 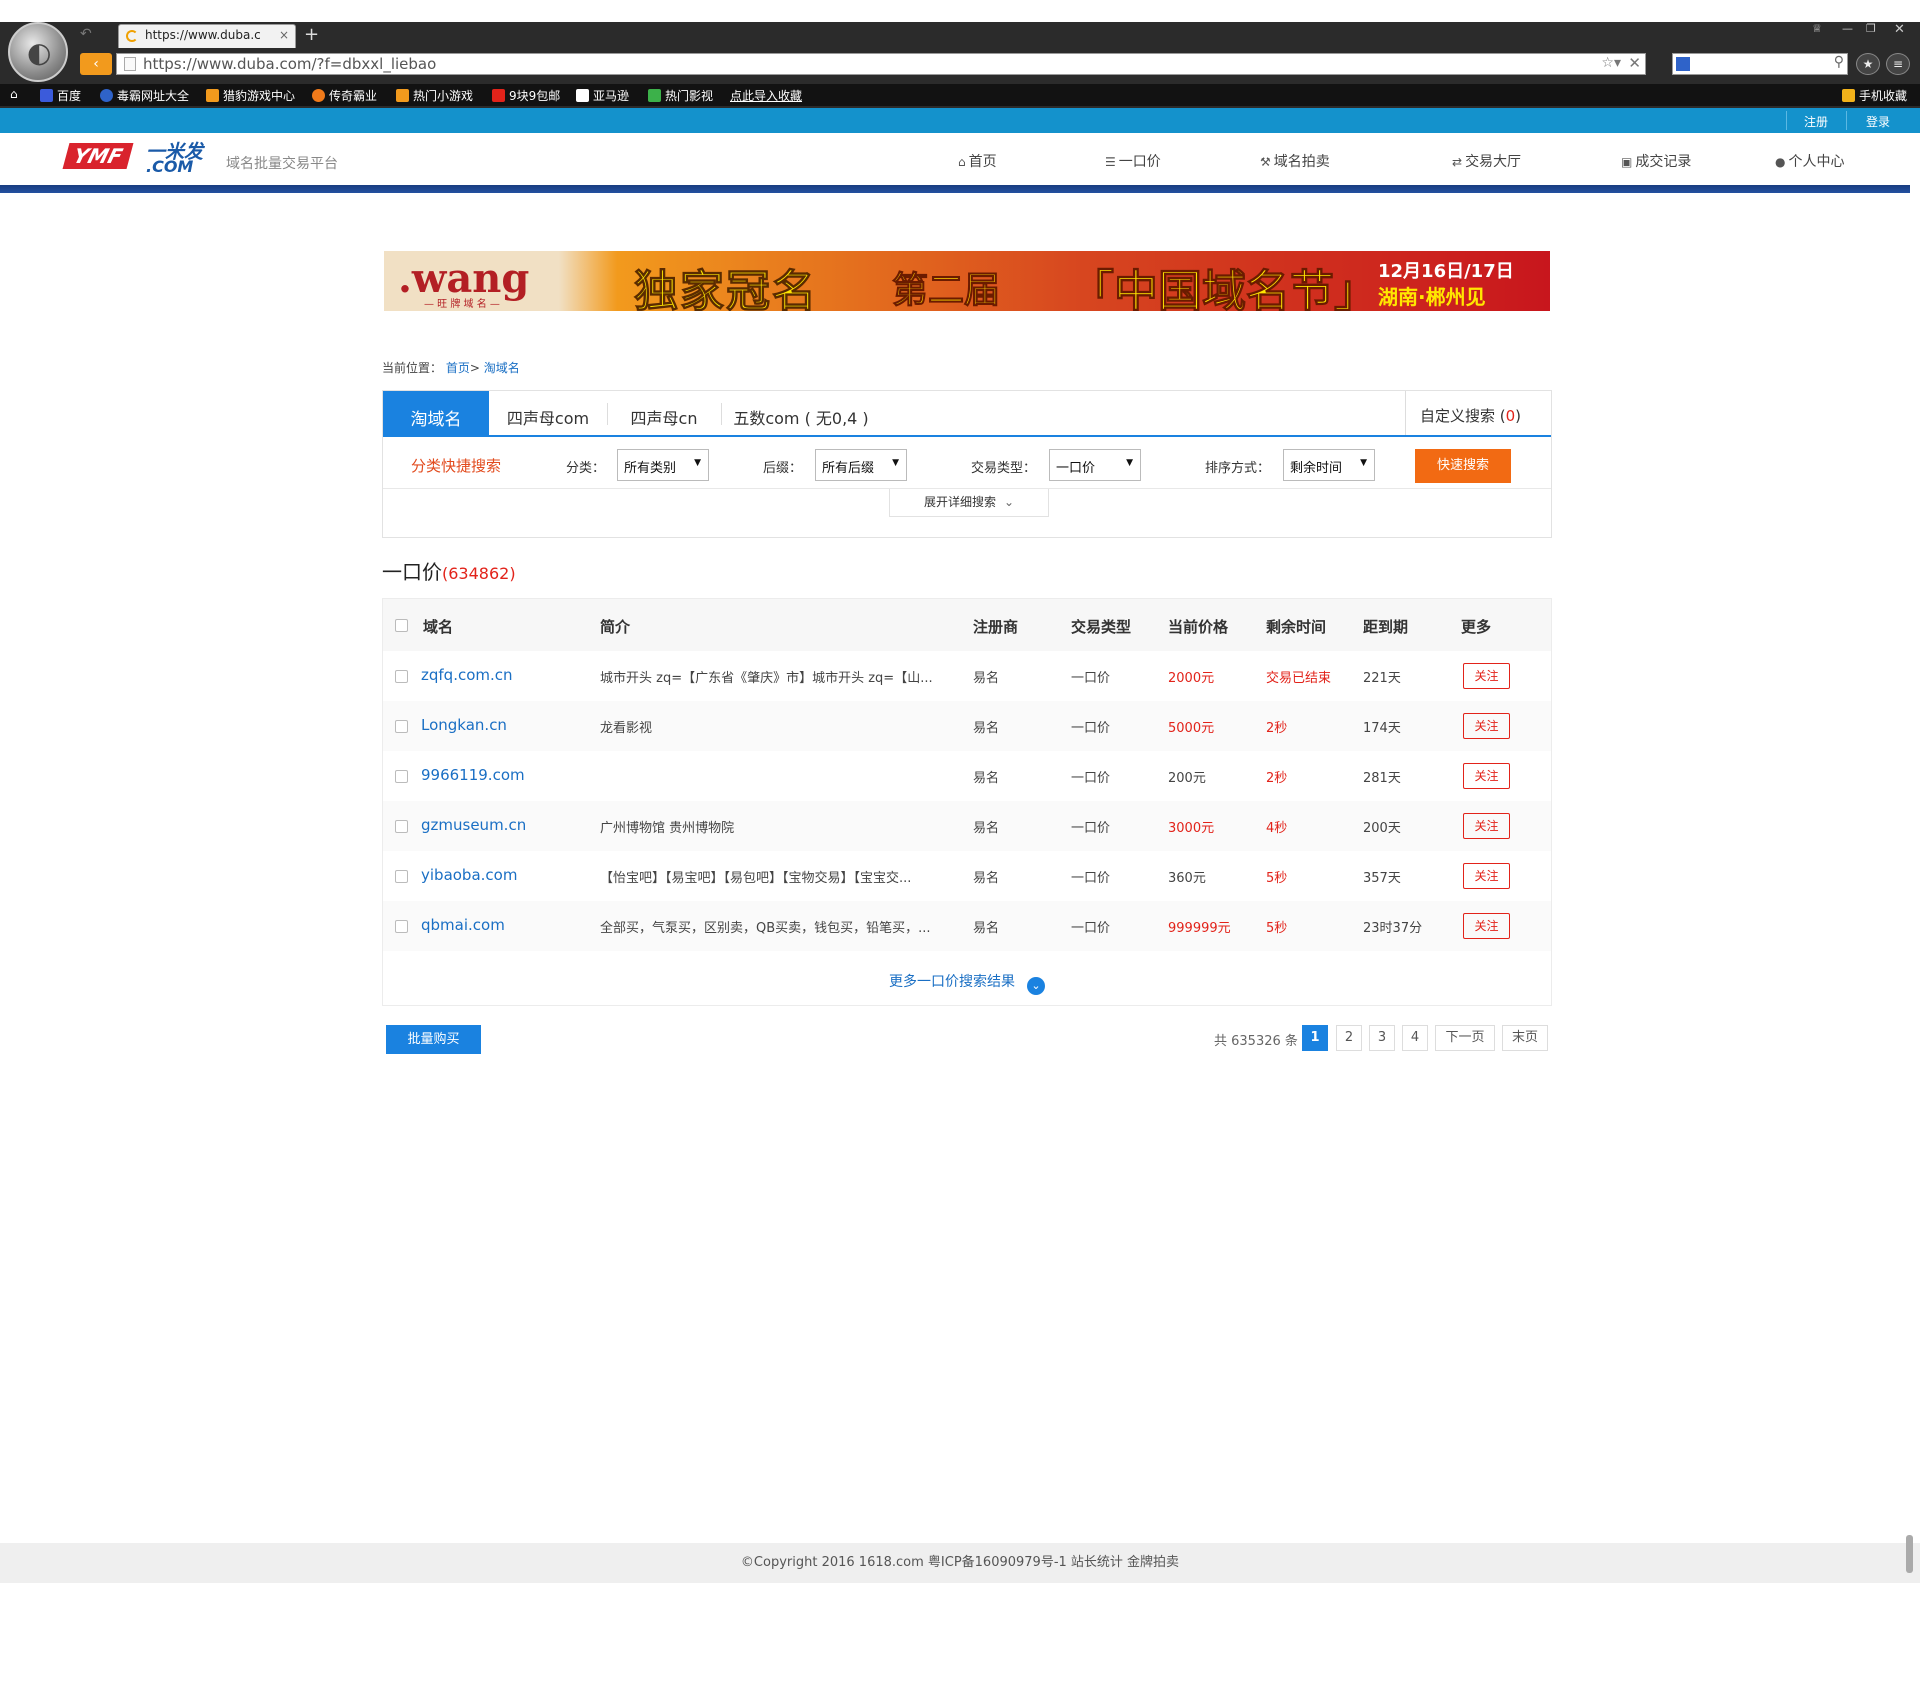 I want to click on browser-tab: https://www.duba.c ×, so click(x=207, y=36).